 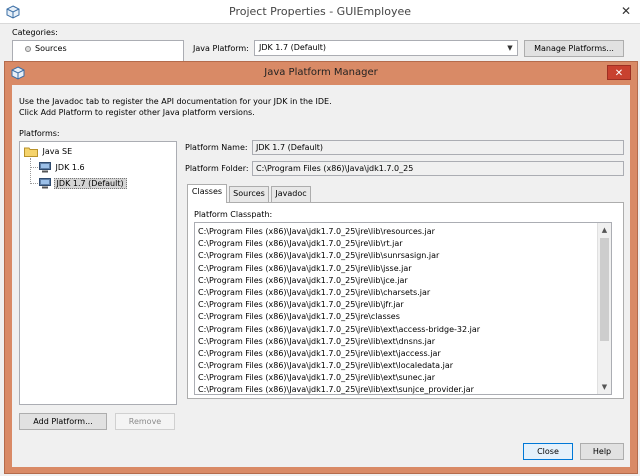 What do you see at coordinates (221, 48) in the screenshot?
I see `java-platform-label: Java Platform:` at bounding box center [221, 48].